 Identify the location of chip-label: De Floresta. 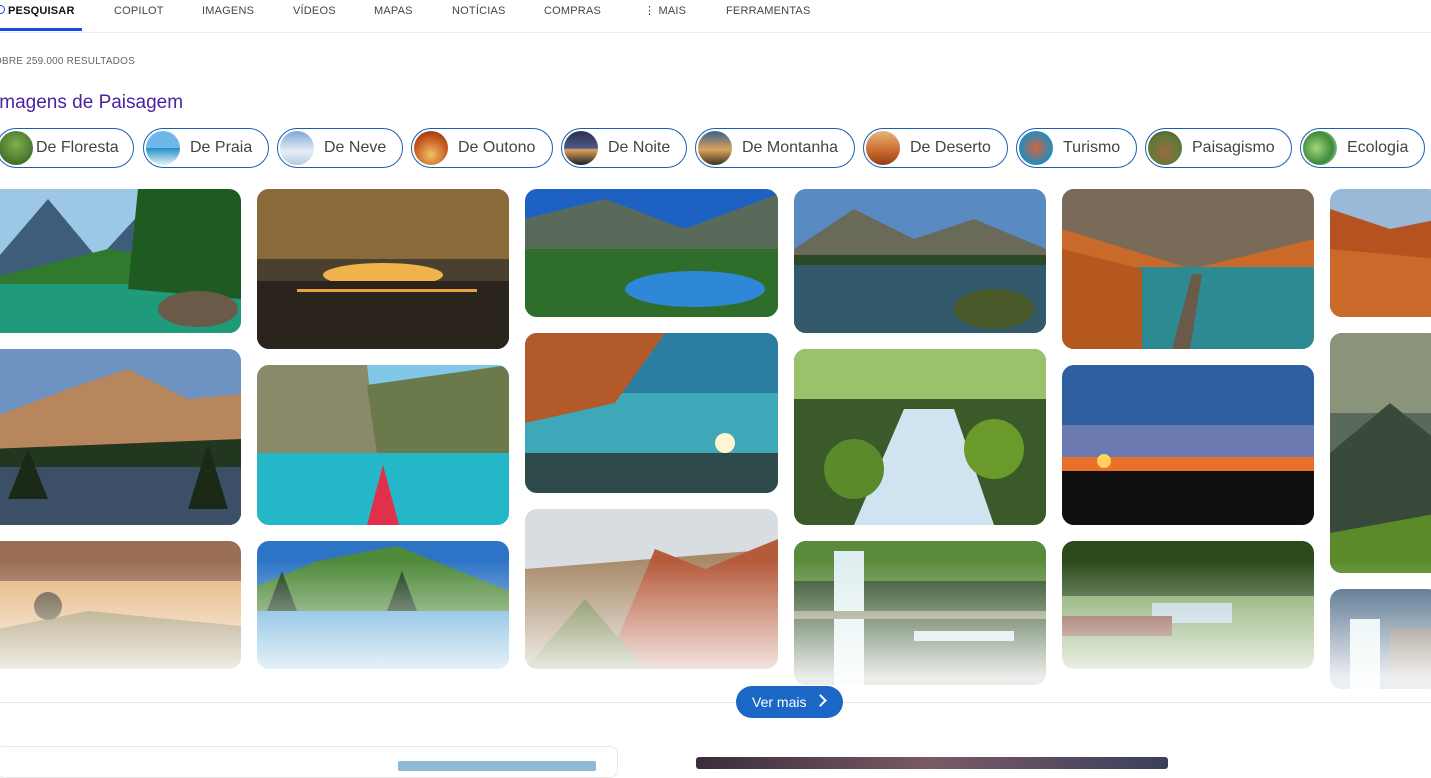
(77, 147).